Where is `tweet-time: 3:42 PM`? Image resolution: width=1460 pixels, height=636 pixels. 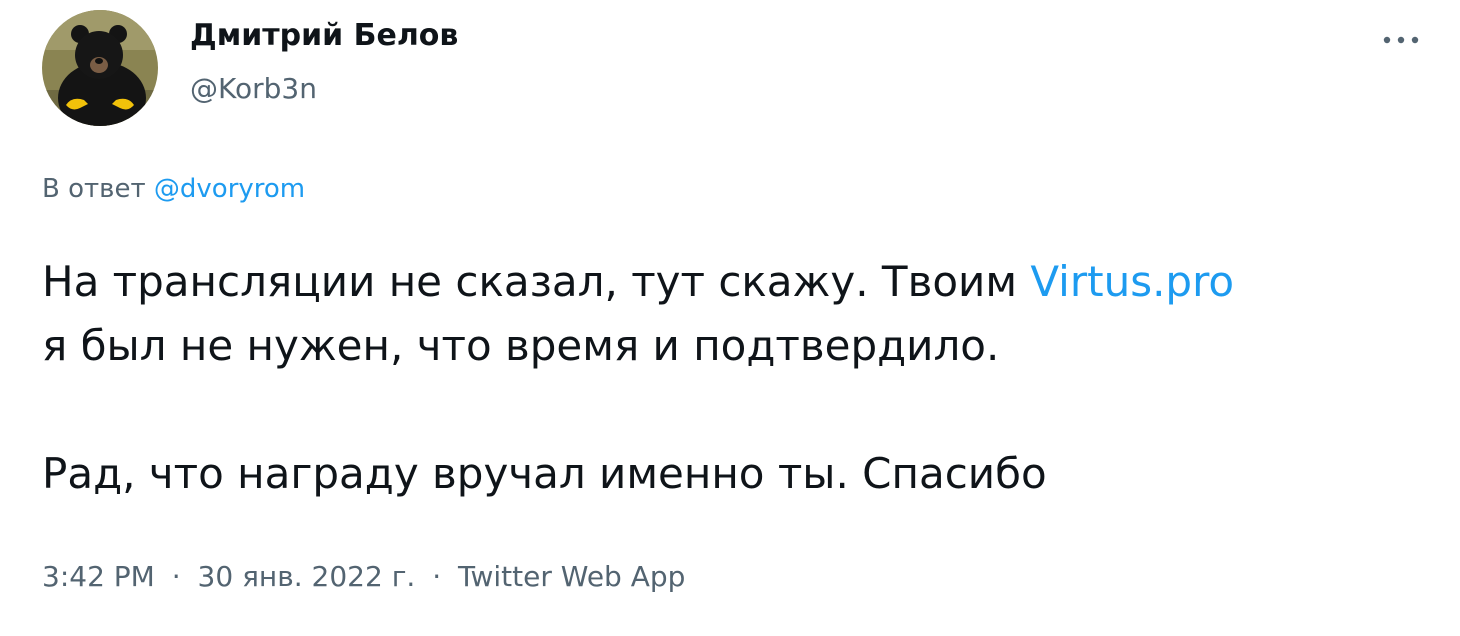
tweet-time: 3:42 PM is located at coordinates (98, 576).